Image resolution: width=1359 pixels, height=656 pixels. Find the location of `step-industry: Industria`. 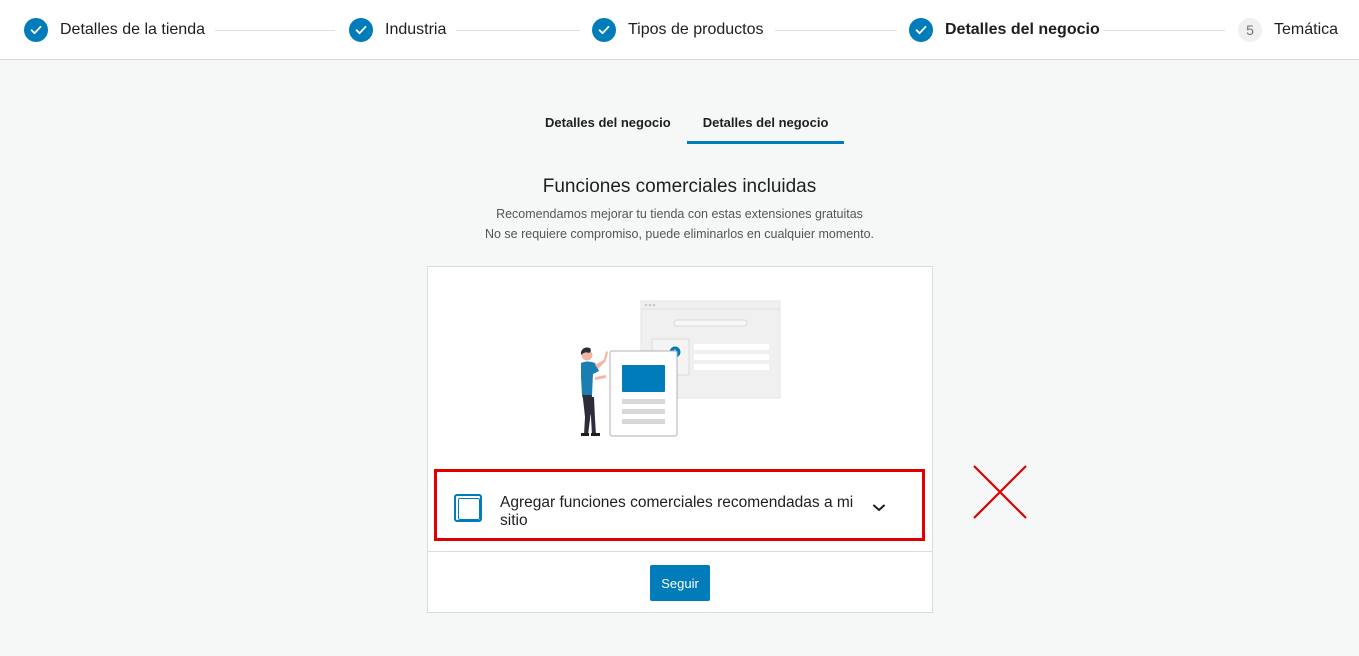

step-industry: Industria is located at coordinates (397, 30).